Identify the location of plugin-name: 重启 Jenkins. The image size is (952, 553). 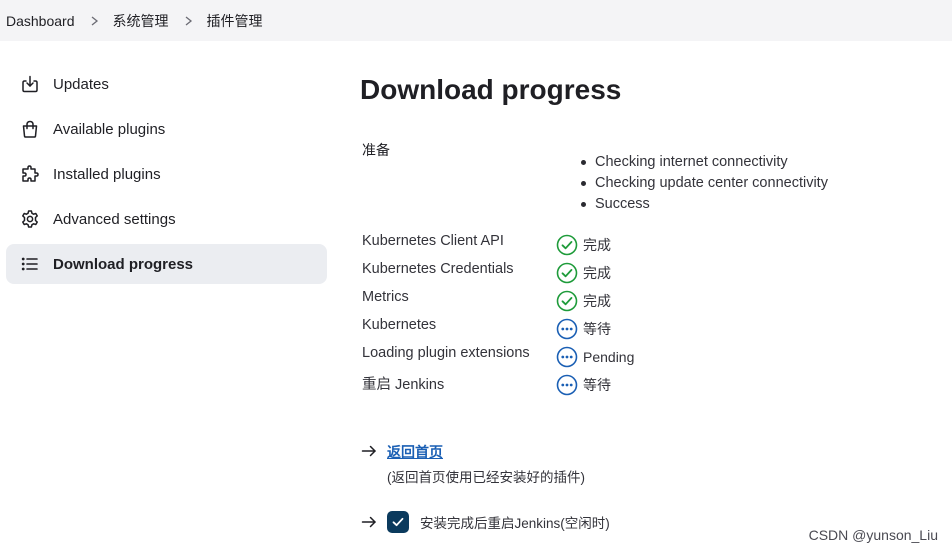
(403, 385).